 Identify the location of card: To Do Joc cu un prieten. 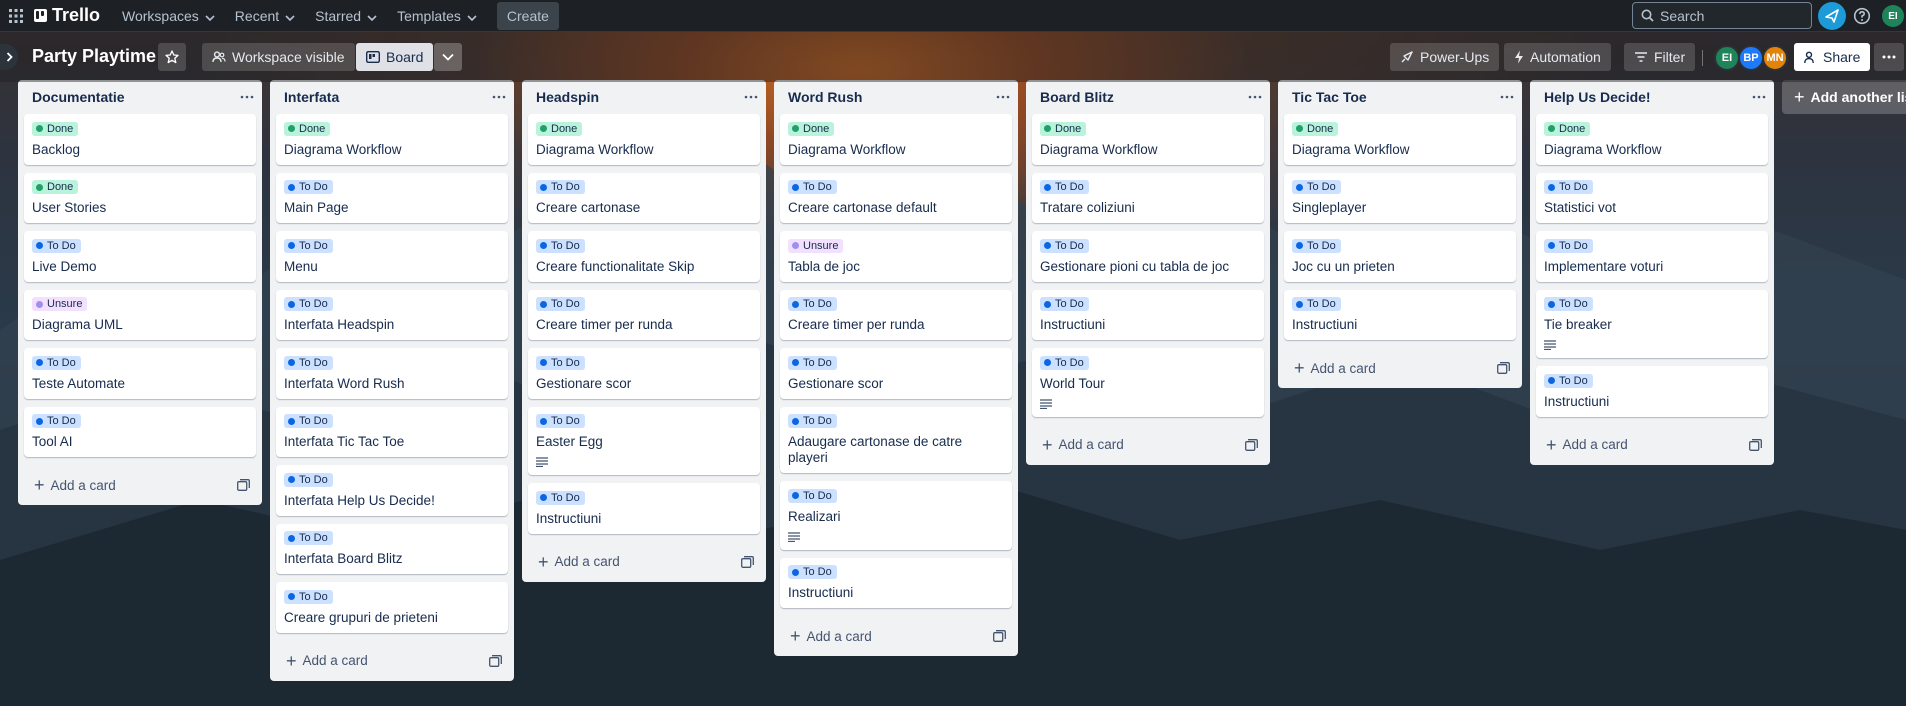
(1400, 256).